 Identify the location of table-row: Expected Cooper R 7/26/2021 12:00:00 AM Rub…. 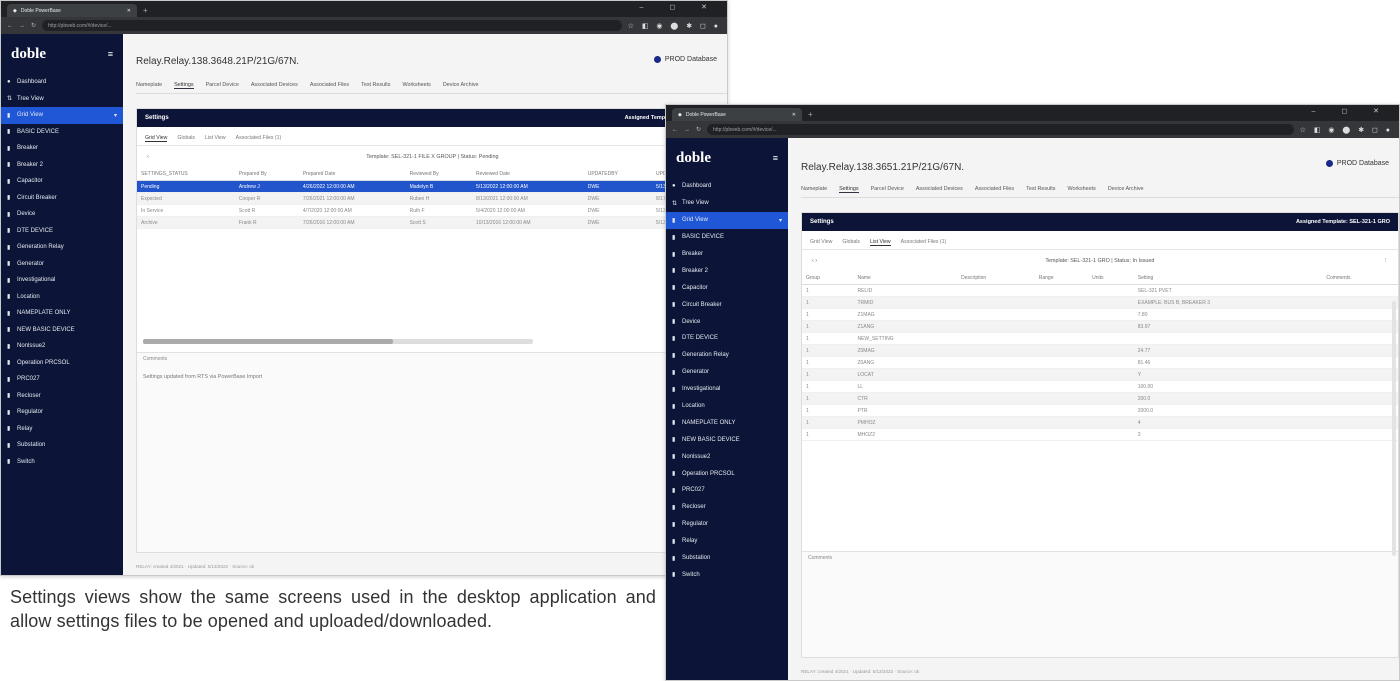
(431, 198).